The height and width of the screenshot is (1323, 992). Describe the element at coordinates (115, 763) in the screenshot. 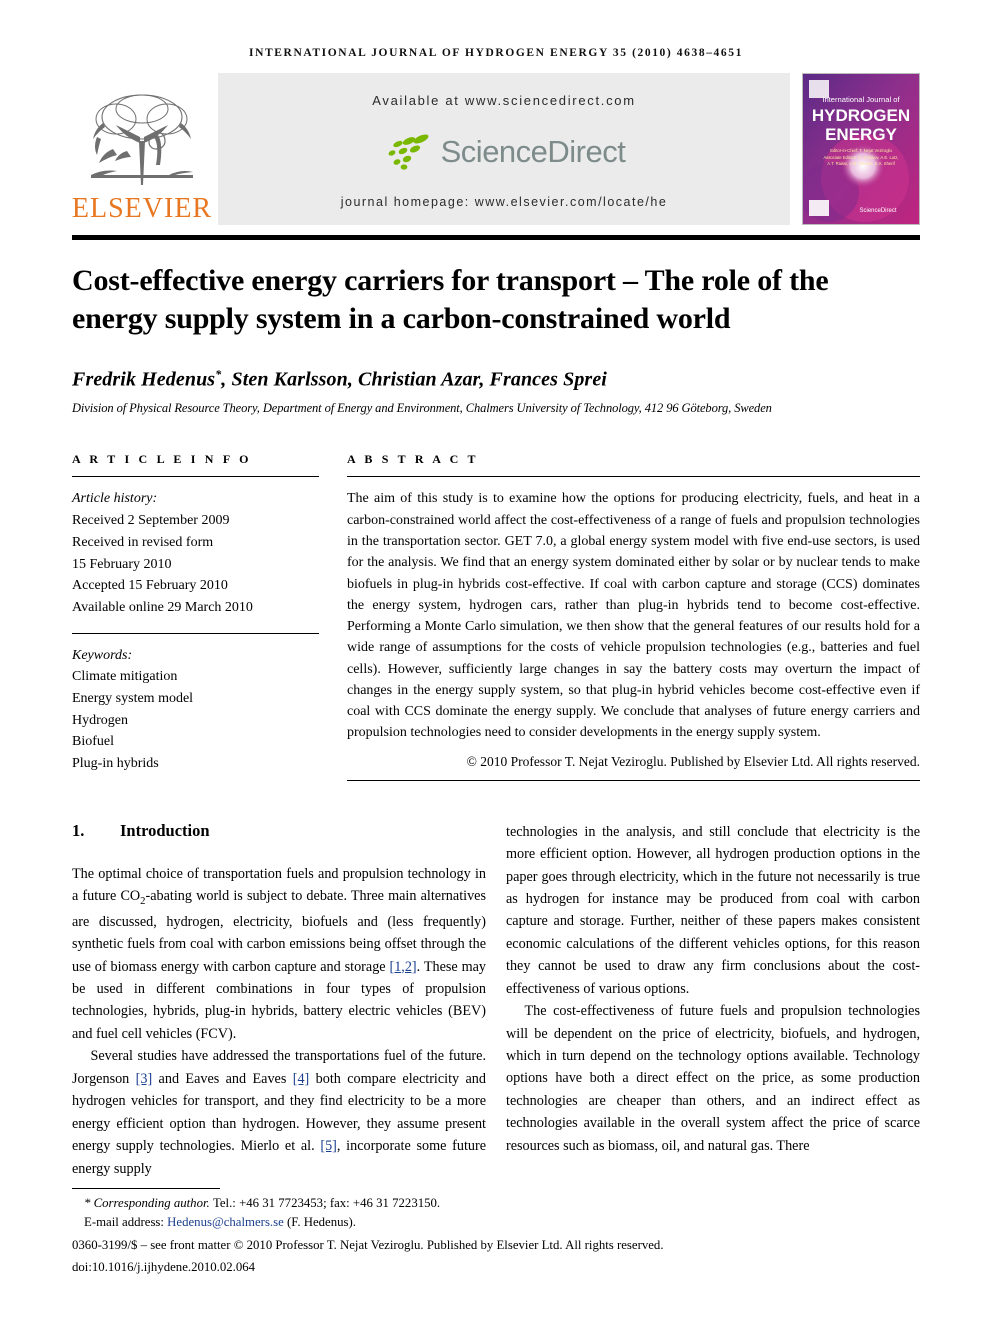

I see `keyword-item: Plug-in hybrids` at that location.